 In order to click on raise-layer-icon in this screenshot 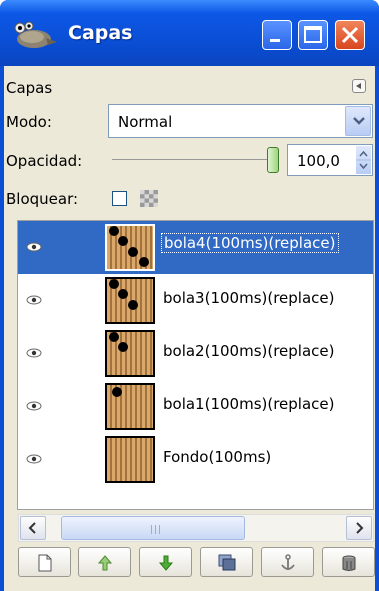, I will do `click(105, 563)`.